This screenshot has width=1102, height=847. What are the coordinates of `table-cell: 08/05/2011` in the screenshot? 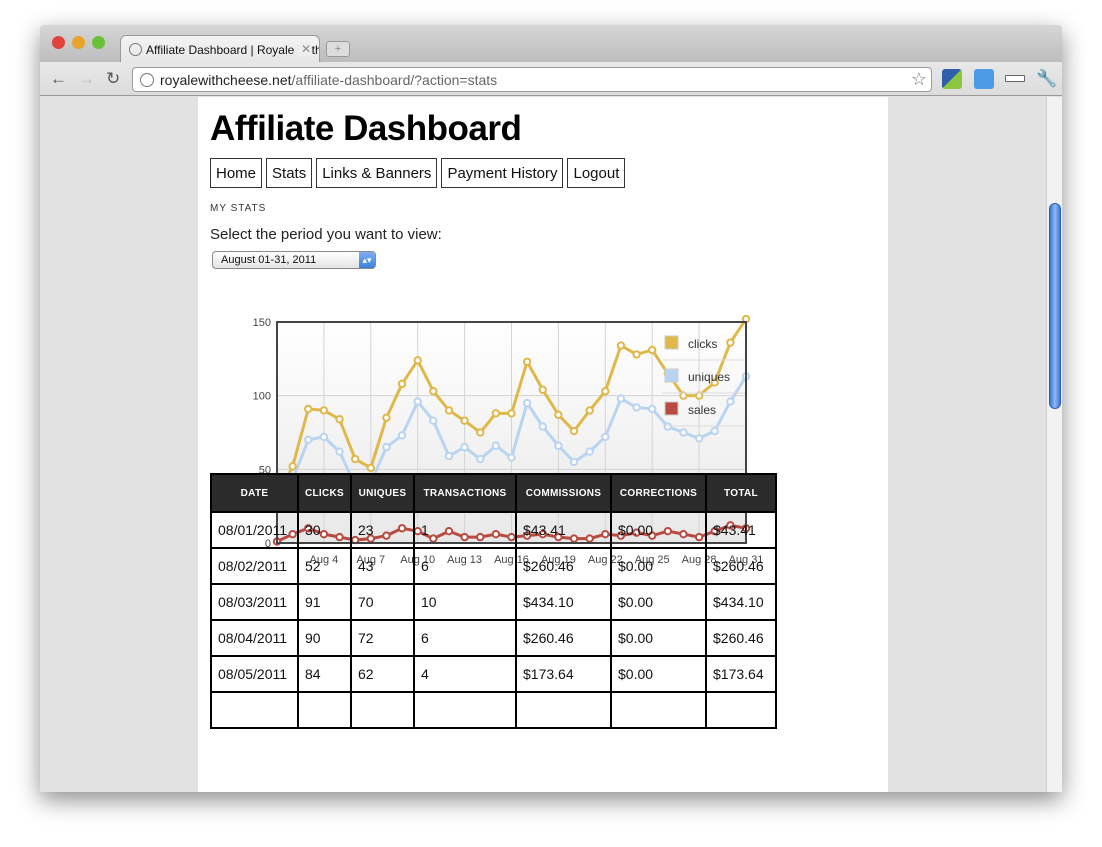 It's located at (254, 674).